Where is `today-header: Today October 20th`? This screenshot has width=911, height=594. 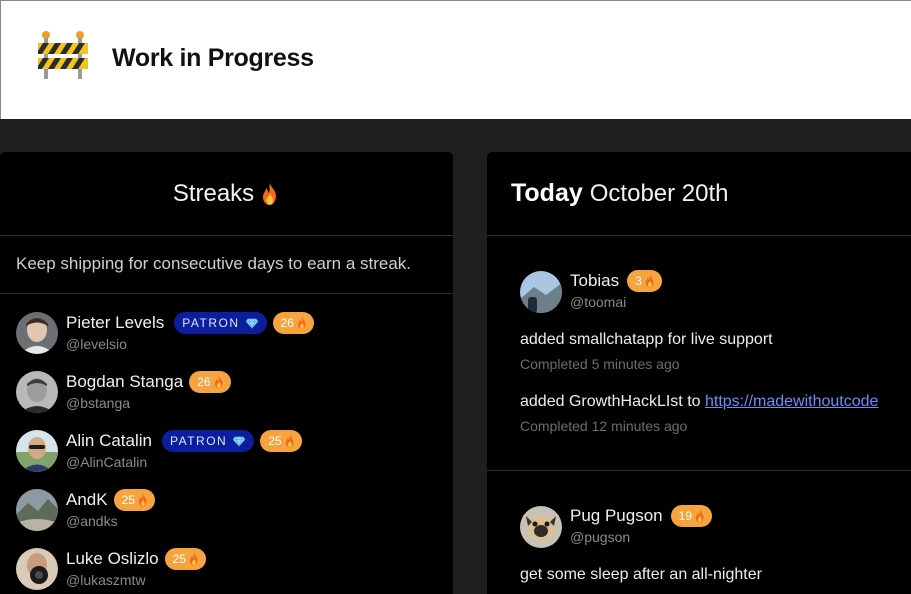 today-header: Today October 20th is located at coordinates (699, 194).